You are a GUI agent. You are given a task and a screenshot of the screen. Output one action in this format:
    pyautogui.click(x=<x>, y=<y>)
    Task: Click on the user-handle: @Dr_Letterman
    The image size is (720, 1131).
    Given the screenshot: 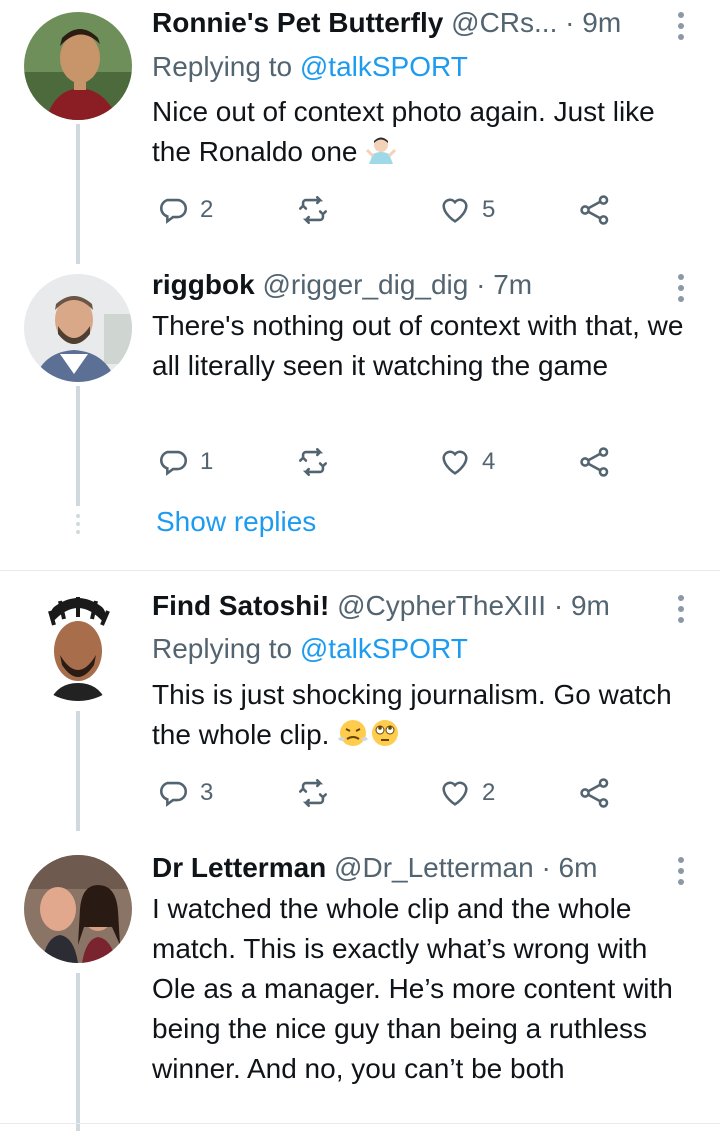 What is the action you would take?
    pyautogui.click(x=434, y=867)
    